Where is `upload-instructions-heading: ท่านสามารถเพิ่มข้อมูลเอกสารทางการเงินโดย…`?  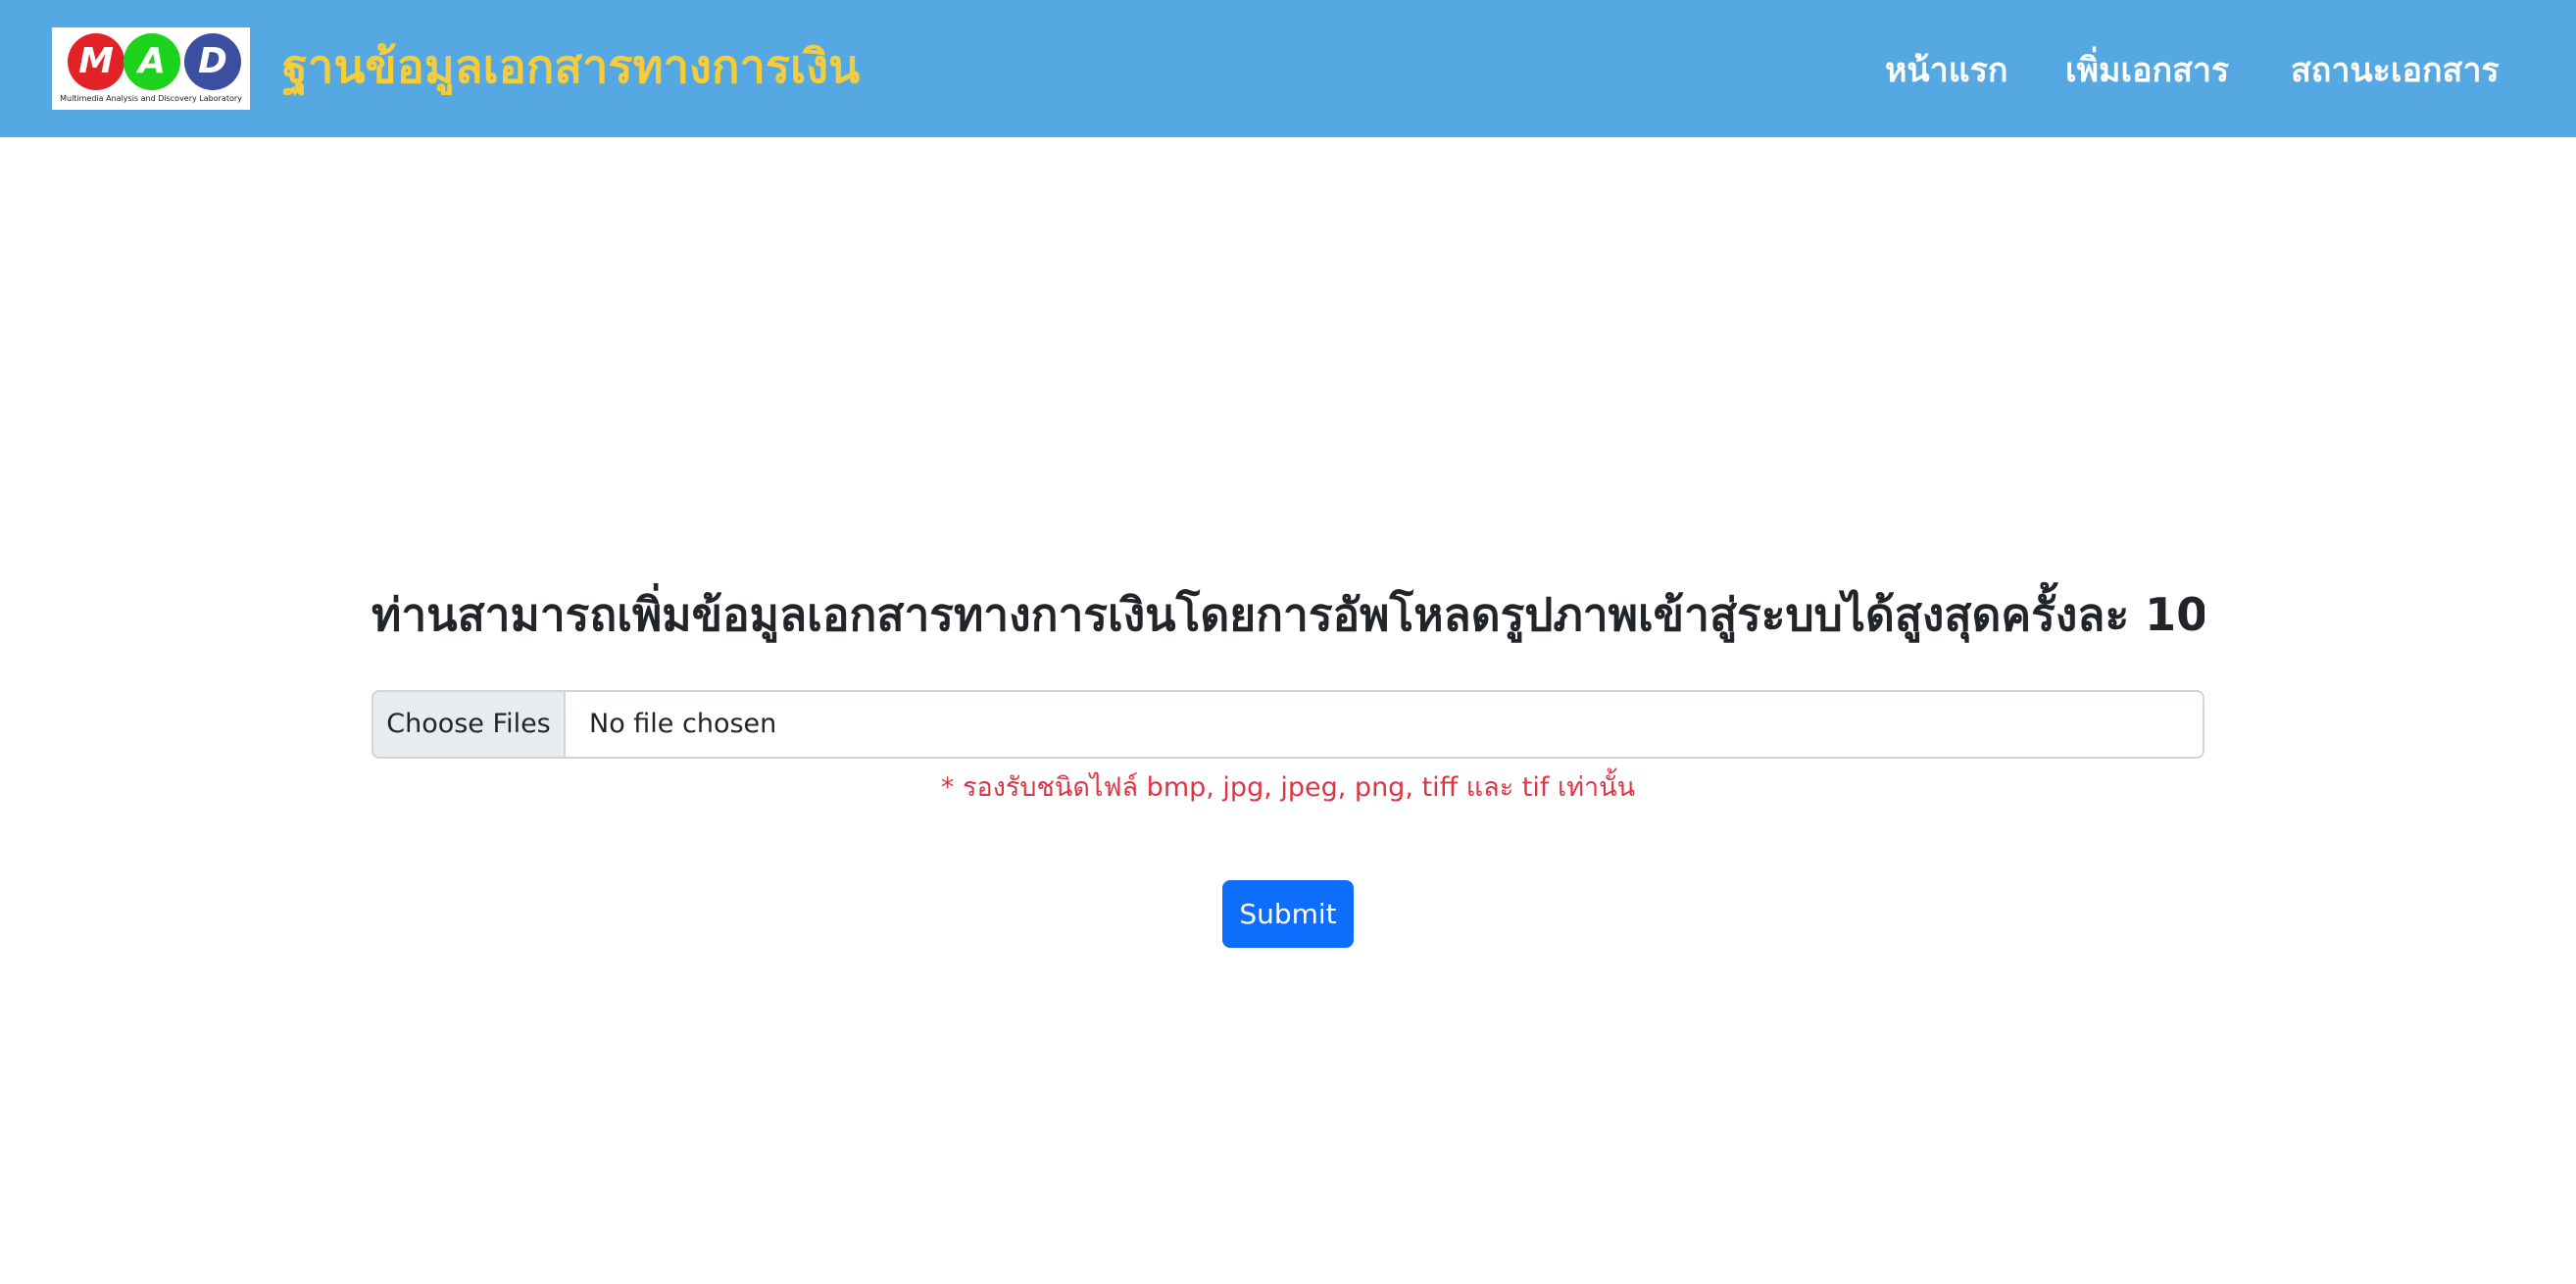
upload-instructions-heading: ท่านสามารถเพิ่มข้อมูลเอกสารทางการเงินโดย… is located at coordinates (1288, 614).